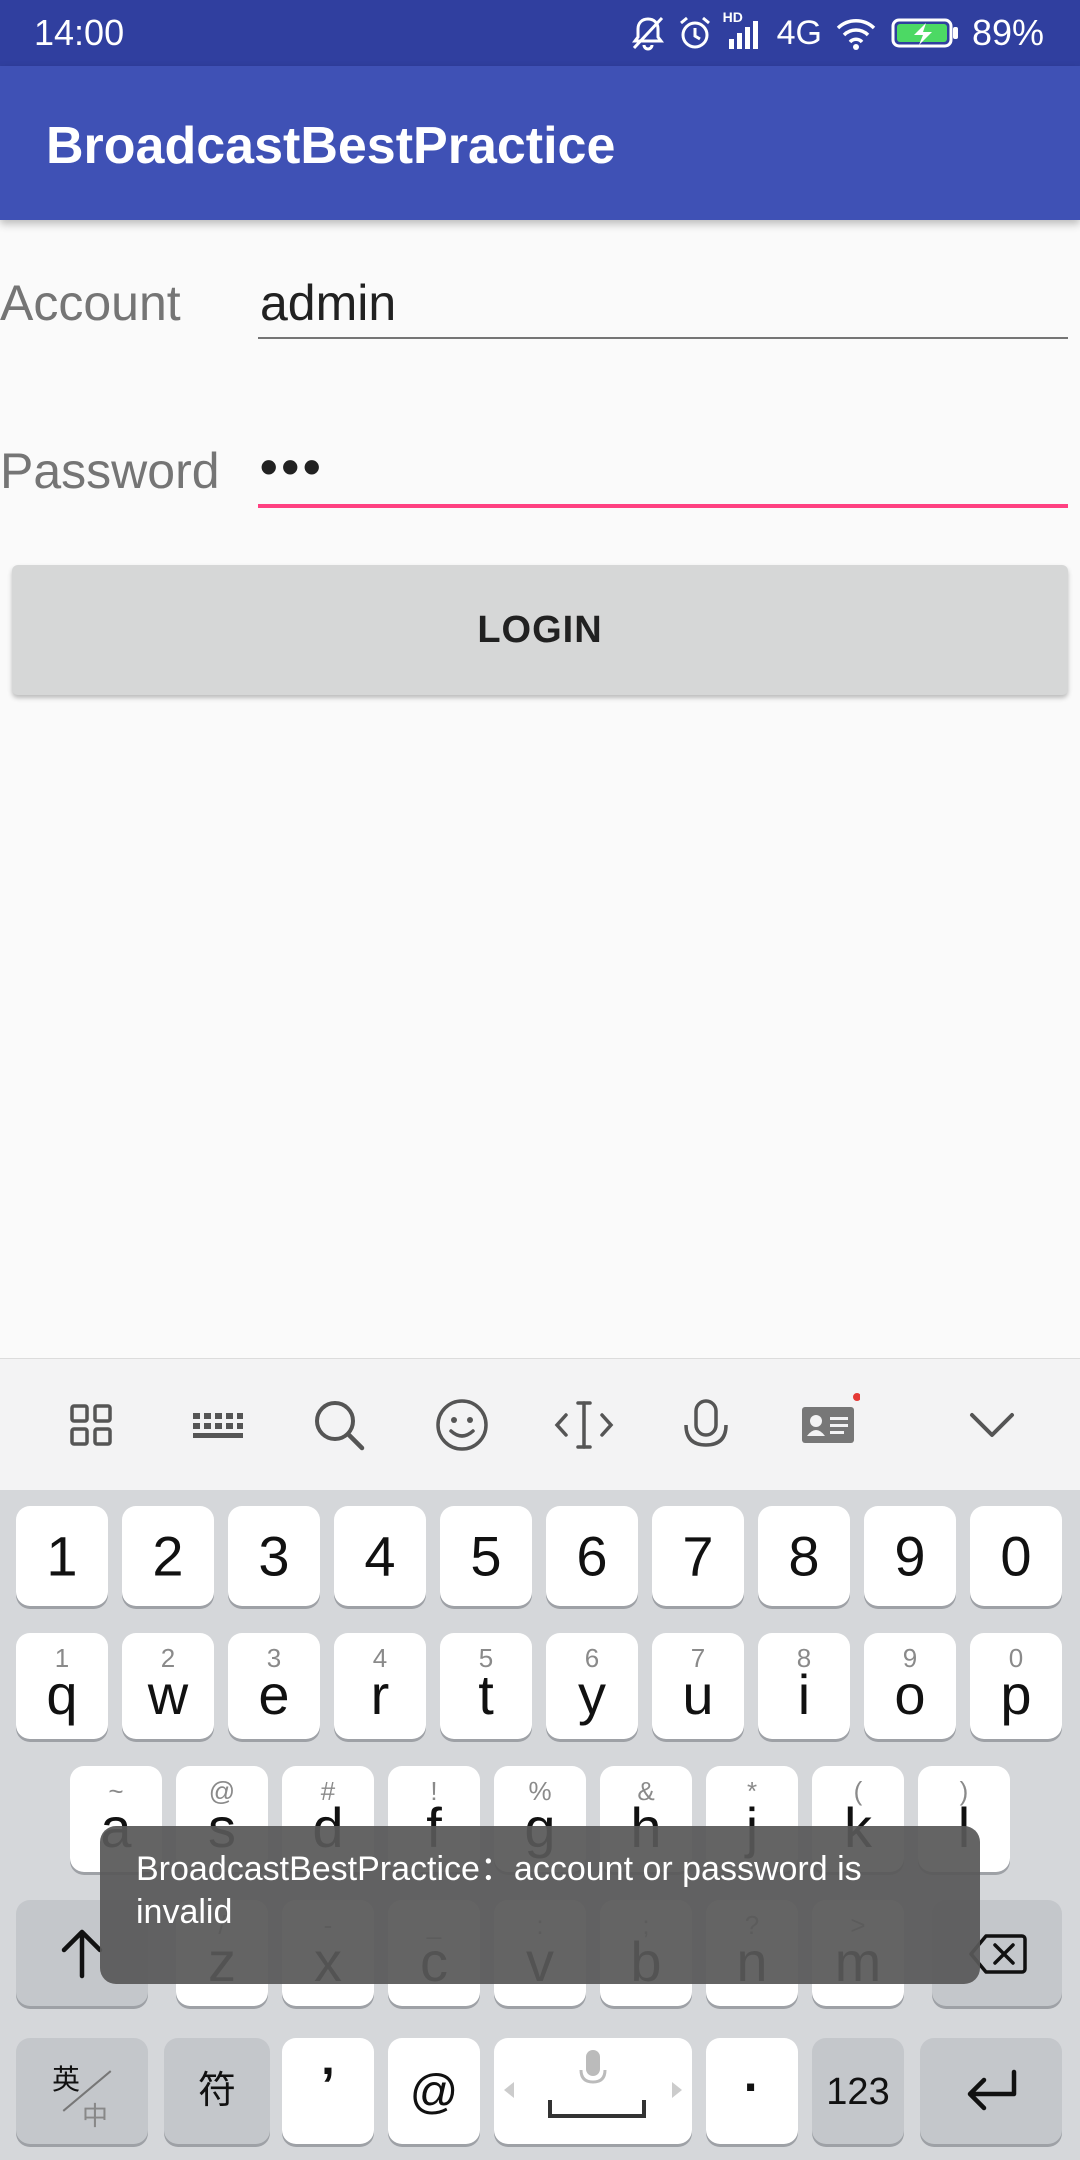  I want to click on key-0: 0, so click(1016, 1556).